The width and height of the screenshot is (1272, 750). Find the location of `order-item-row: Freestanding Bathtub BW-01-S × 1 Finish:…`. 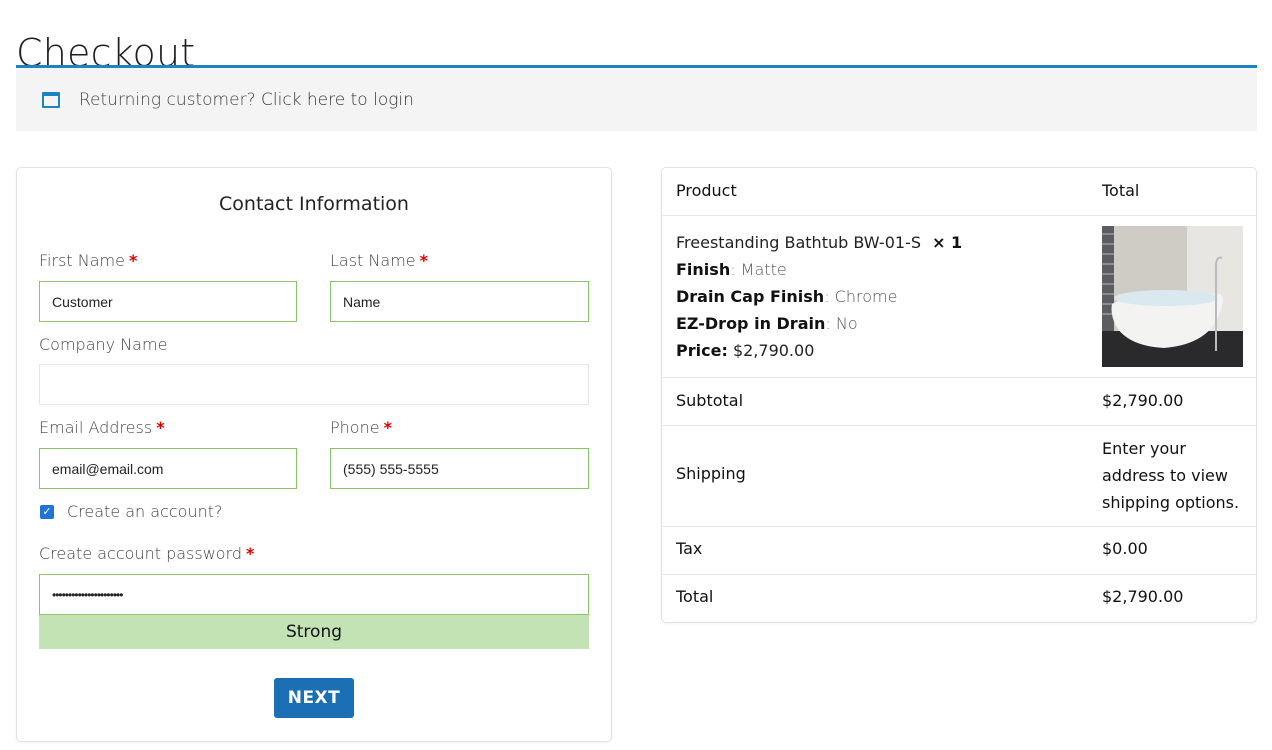

order-item-row: Freestanding Bathtub BW-01-S × 1 Finish:… is located at coordinates (959, 297).